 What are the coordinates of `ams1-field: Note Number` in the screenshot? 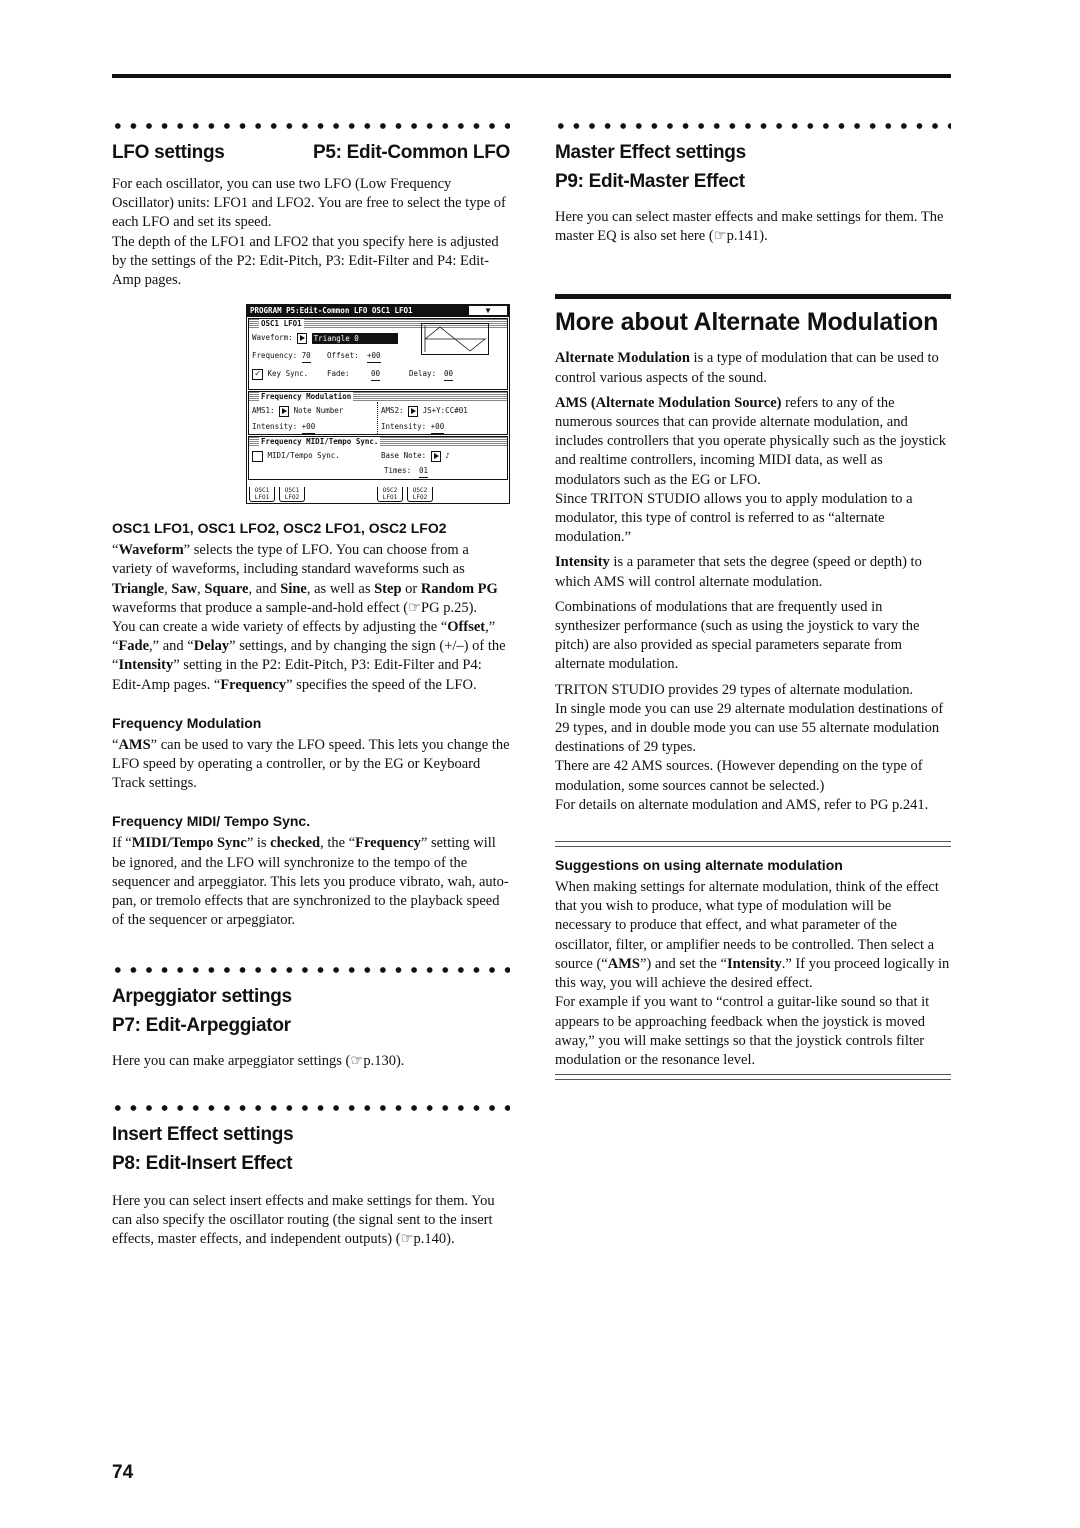 It's located at (319, 410).